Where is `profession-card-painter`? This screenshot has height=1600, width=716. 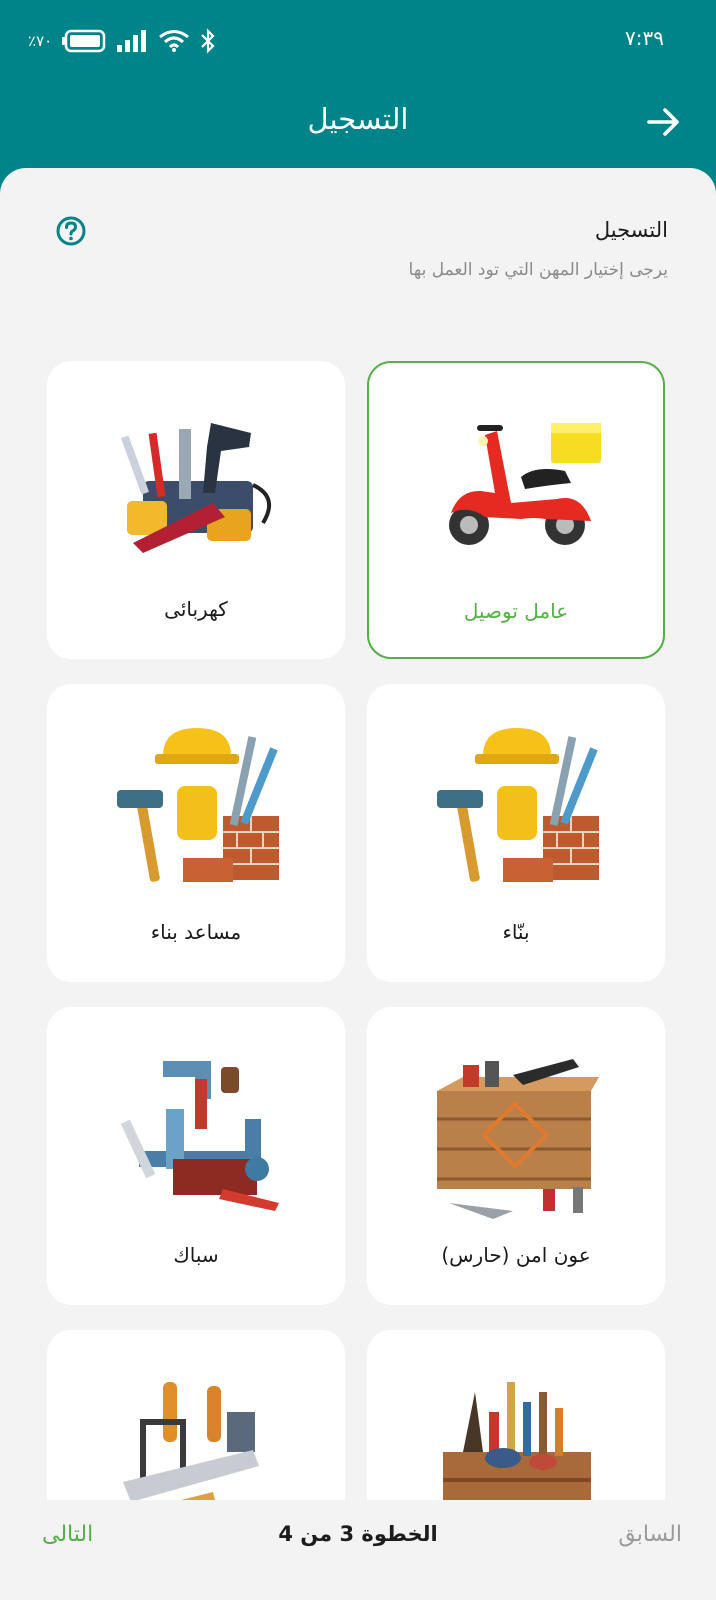 profession-card-painter is located at coordinates (516, 1415).